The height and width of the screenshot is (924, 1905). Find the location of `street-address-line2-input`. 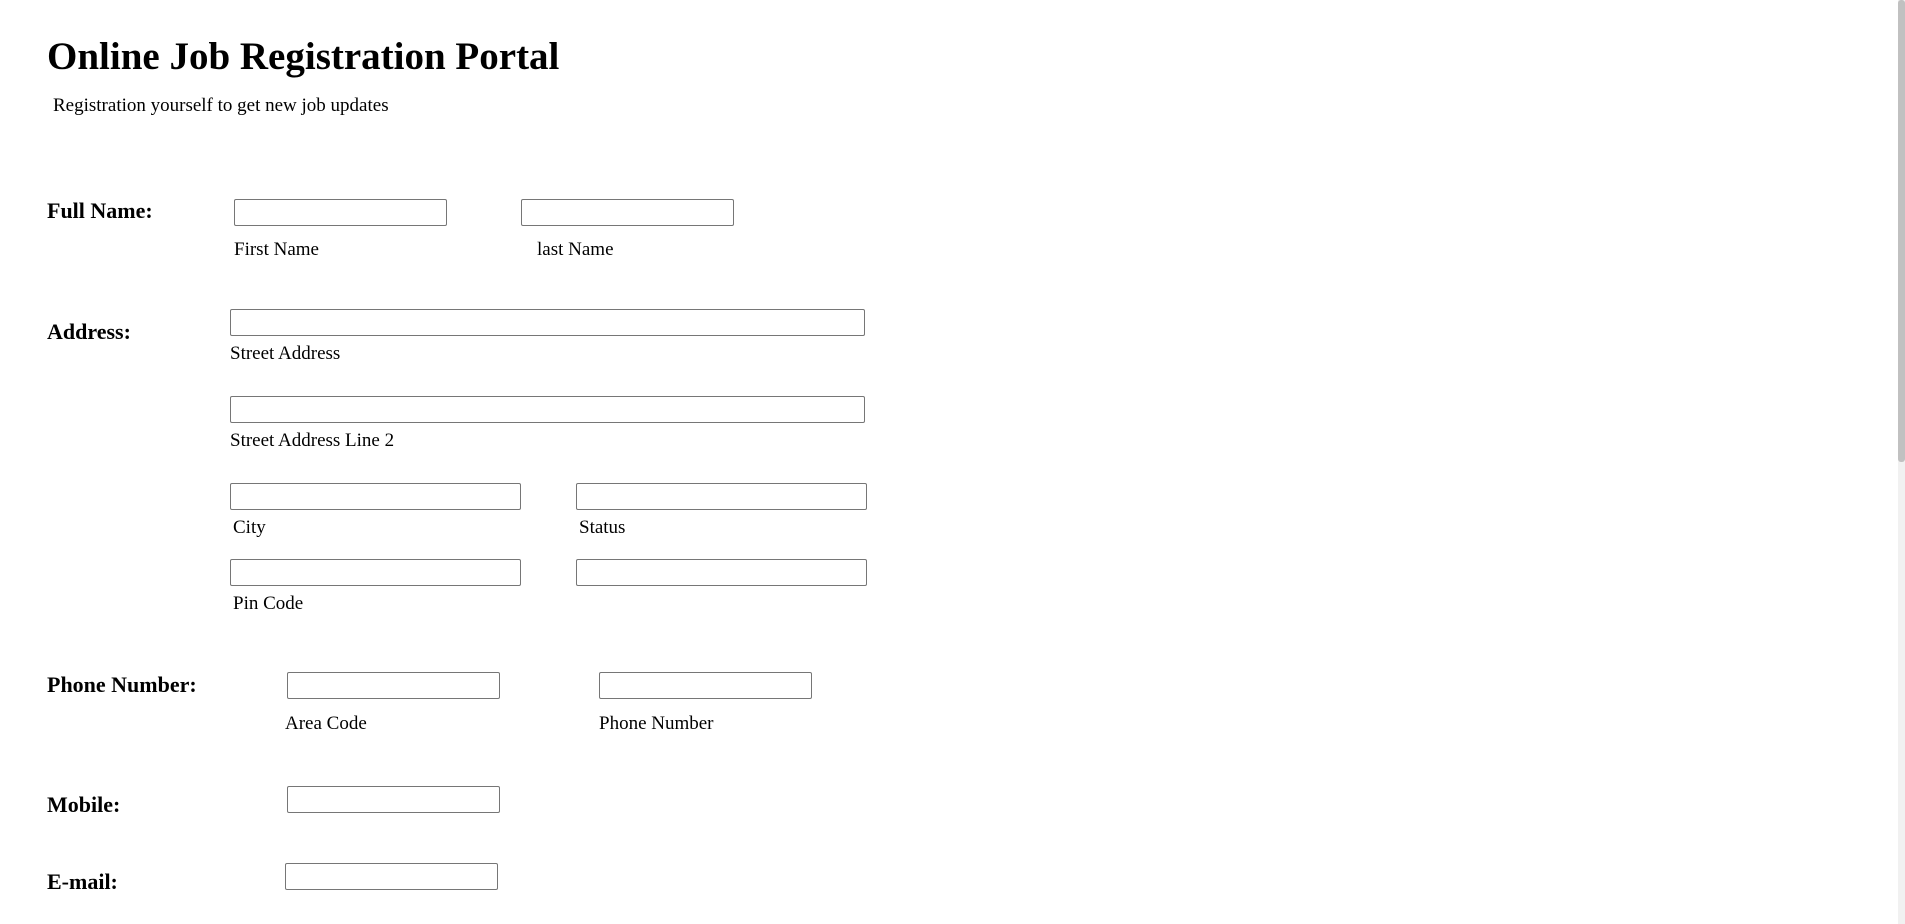

street-address-line2-input is located at coordinates (547, 409).